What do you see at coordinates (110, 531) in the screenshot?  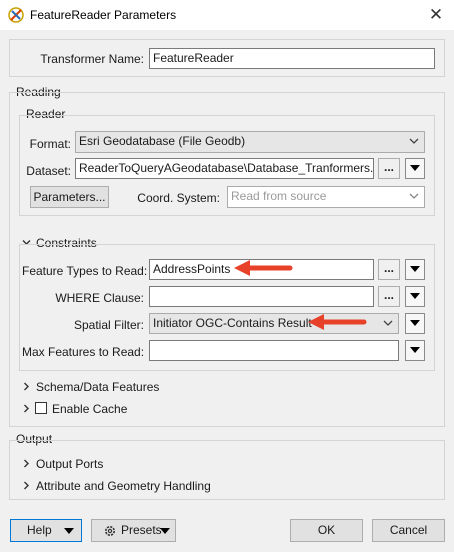 I see `gear-icon` at bounding box center [110, 531].